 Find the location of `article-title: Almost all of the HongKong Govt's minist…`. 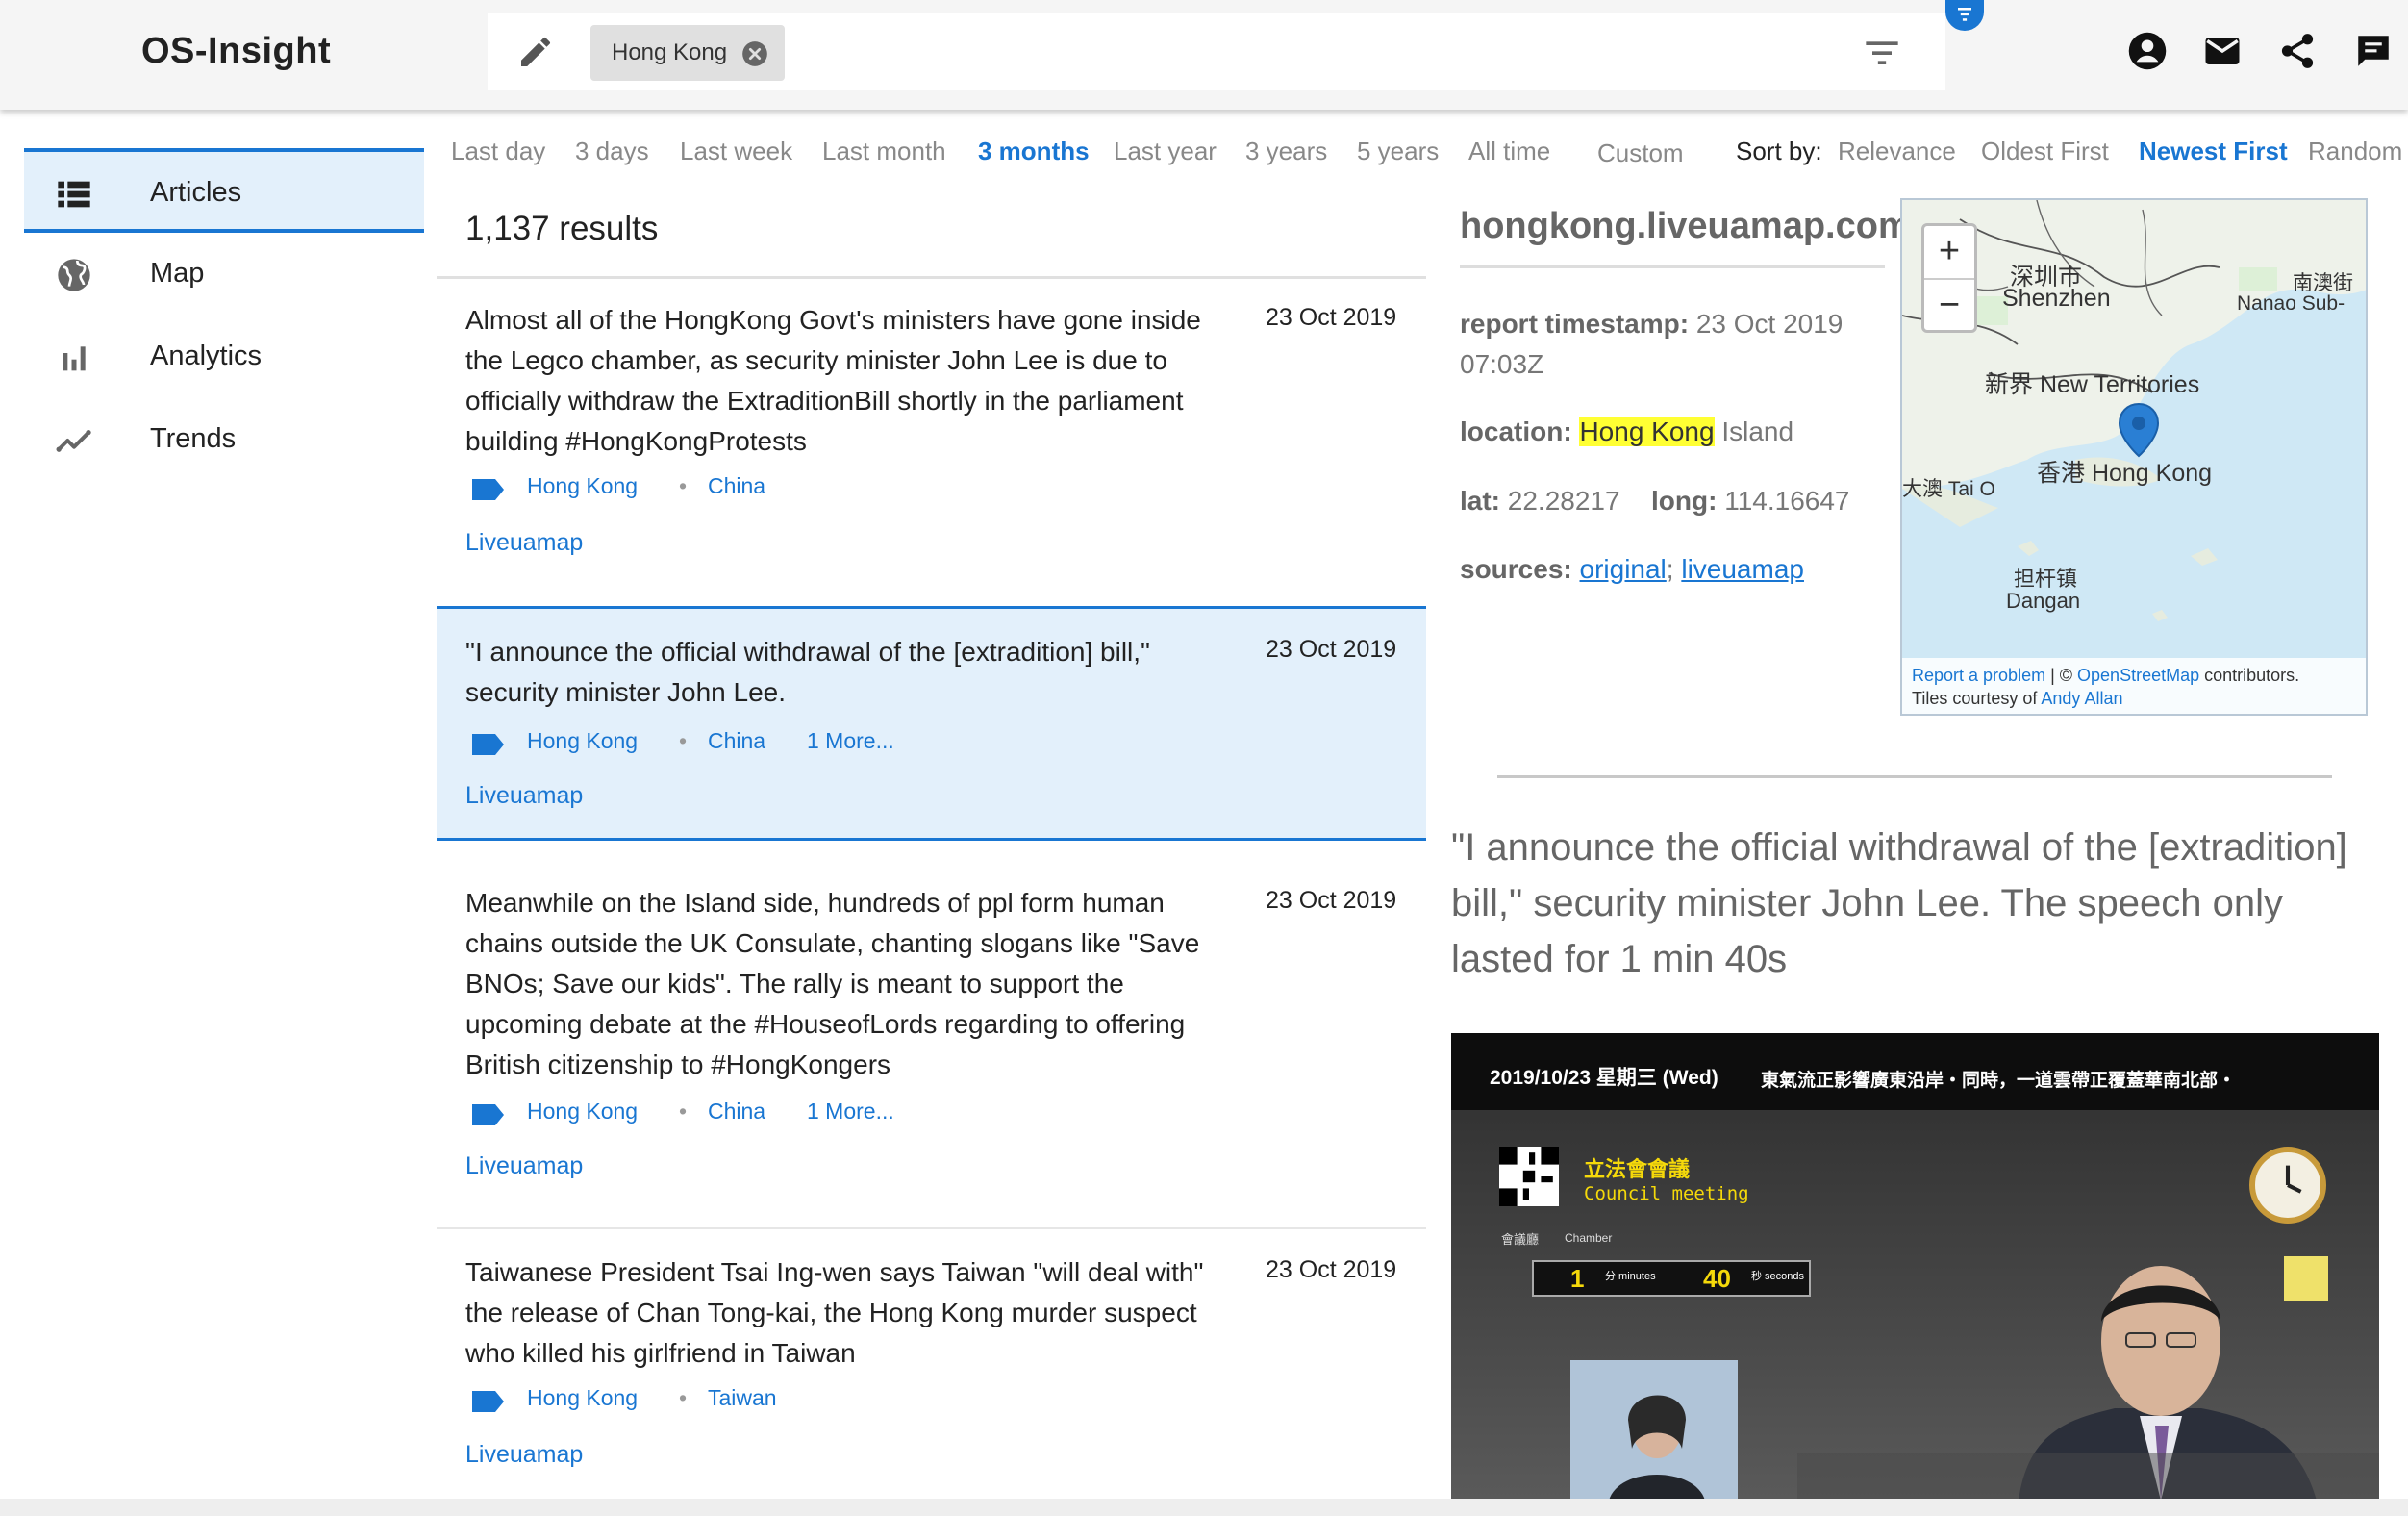

article-title: Almost all of the HongKong Govt's minist… is located at coordinates (845, 381).